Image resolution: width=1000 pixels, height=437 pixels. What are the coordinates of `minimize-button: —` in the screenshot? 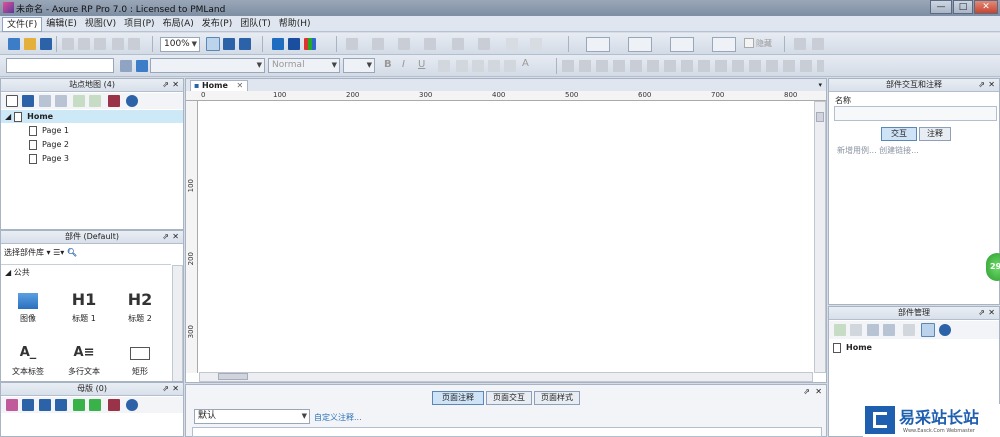 It's located at (941, 7).